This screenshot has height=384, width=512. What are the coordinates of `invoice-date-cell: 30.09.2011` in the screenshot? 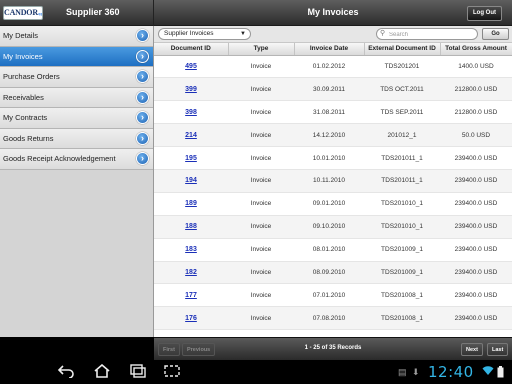 It's located at (329, 89).